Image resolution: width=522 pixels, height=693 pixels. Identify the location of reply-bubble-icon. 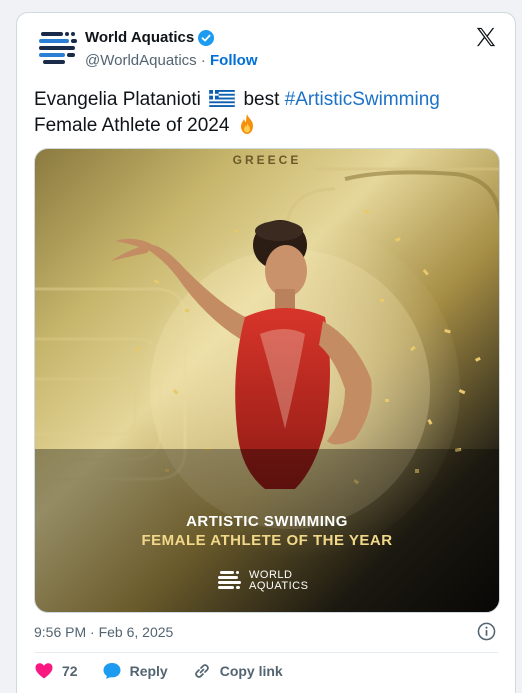
(112, 671).